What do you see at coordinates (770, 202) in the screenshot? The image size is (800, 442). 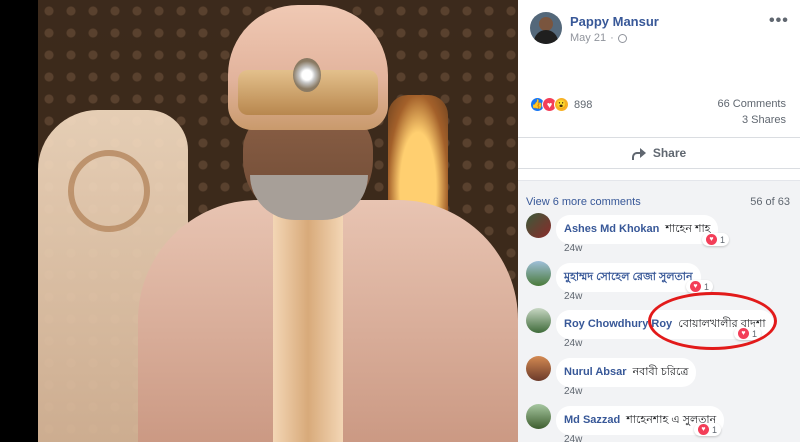 I see `comments-pager: 56 of 63` at bounding box center [770, 202].